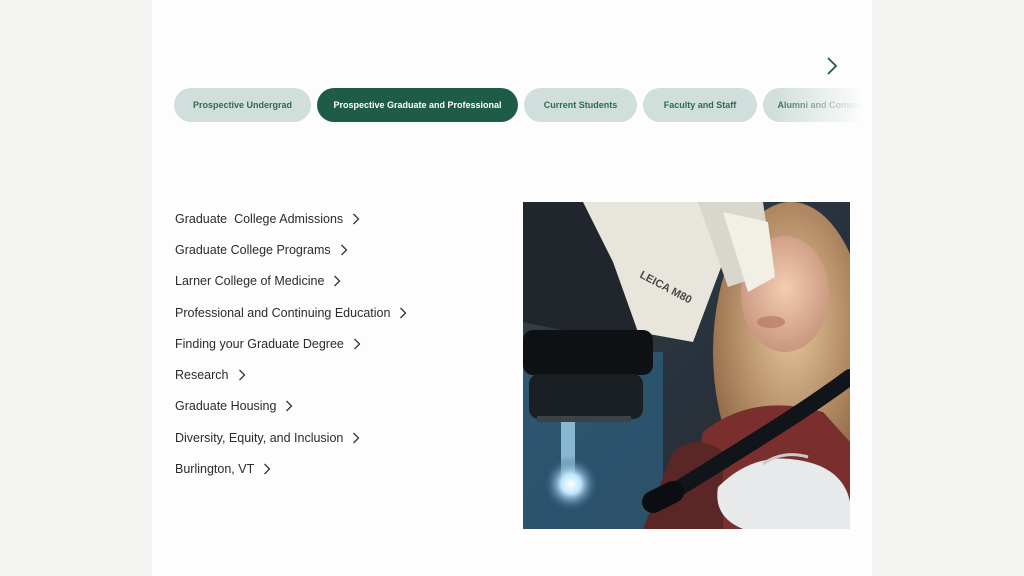 The image size is (1024, 576). Describe the element at coordinates (283, 312) in the screenshot. I see `link-label: Professional and Continuing Education` at that location.